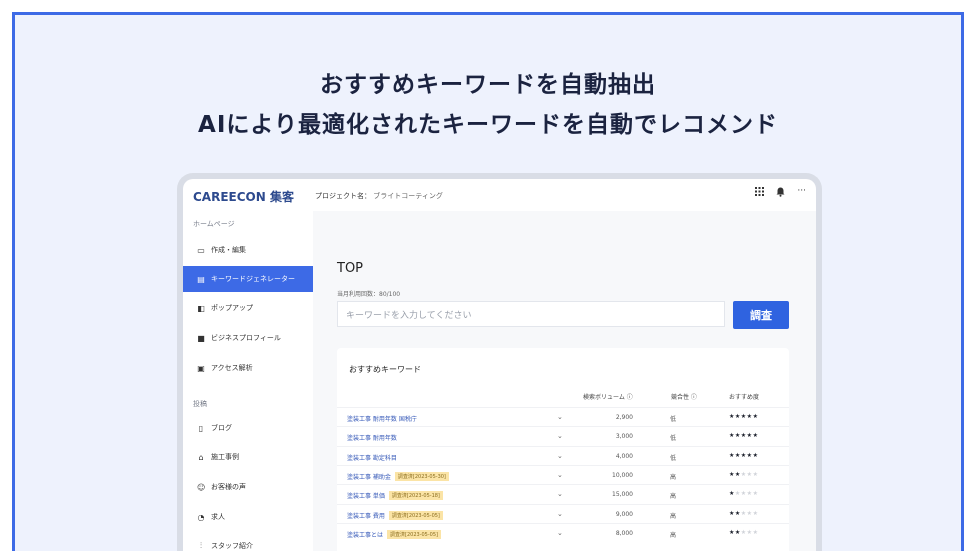 This screenshot has height=551, width=976. I want to click on house-icon: ⌂, so click(201, 457).